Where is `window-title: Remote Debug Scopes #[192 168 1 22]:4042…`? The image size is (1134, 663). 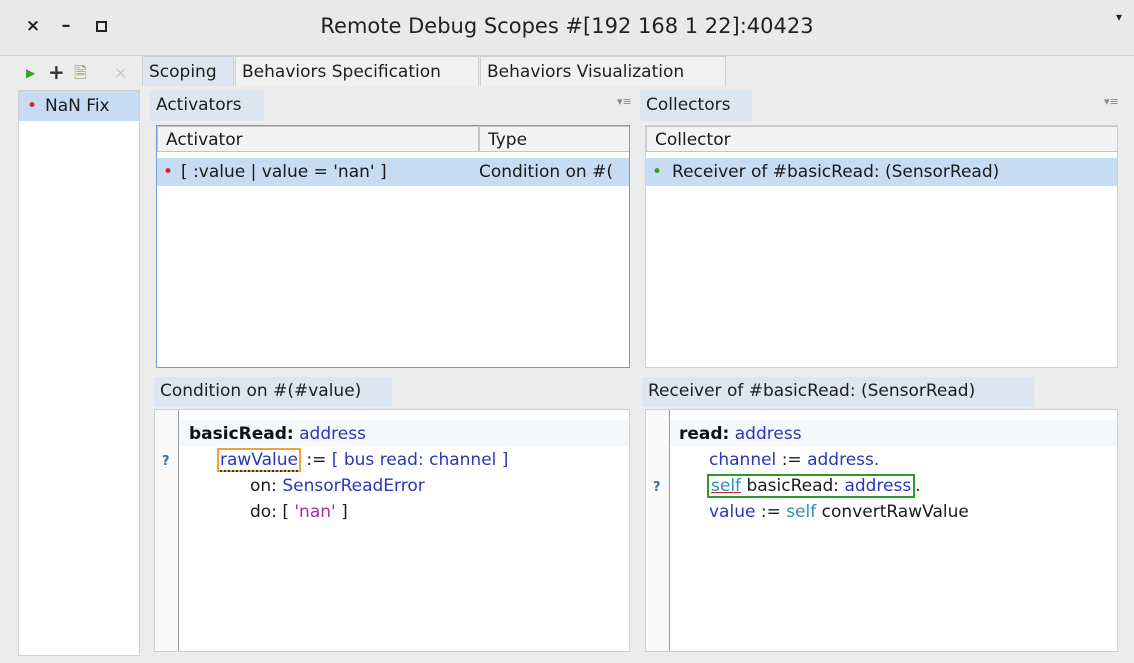 window-title: Remote Debug Scopes #[192 168 1 22]:4042… is located at coordinates (567, 26).